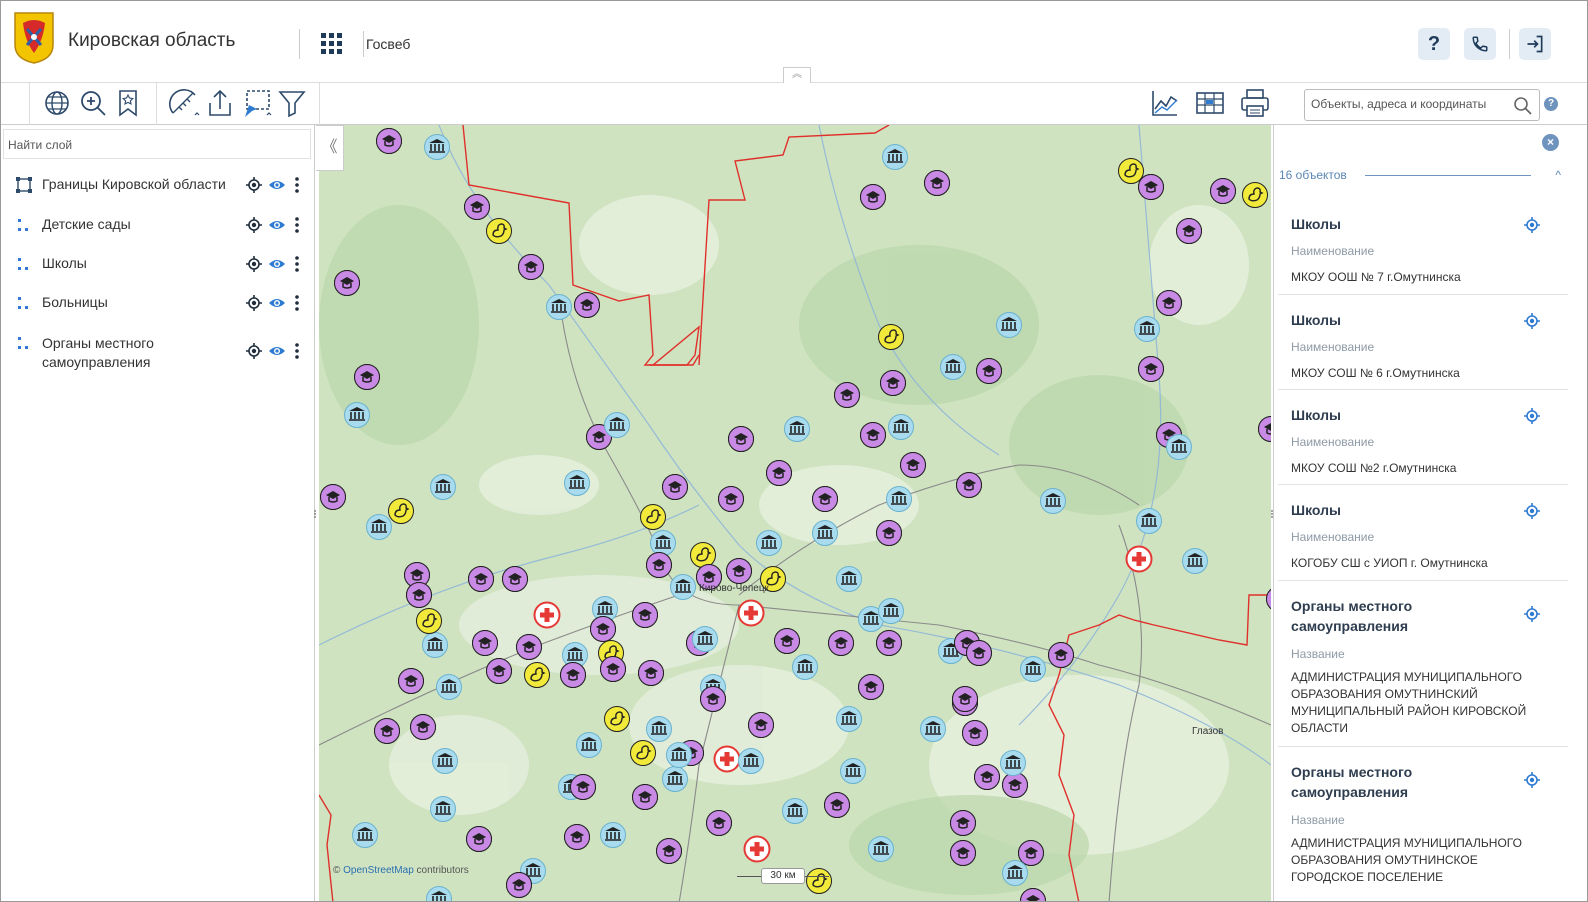 This screenshot has height=902, width=1588. I want to click on layer-search-input, so click(153, 145).